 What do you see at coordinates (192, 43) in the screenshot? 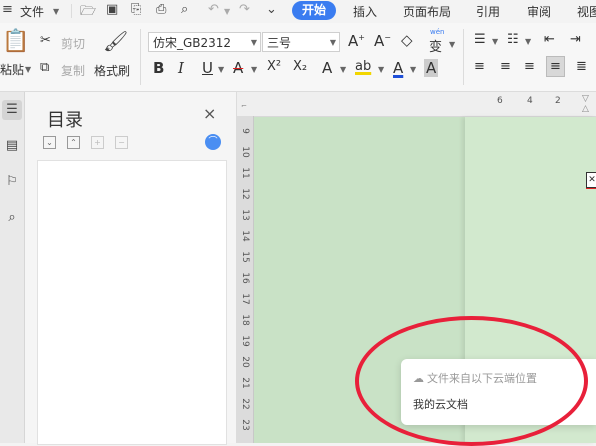
I see `font-name-value: 仿宋_GB2312` at bounding box center [192, 43].